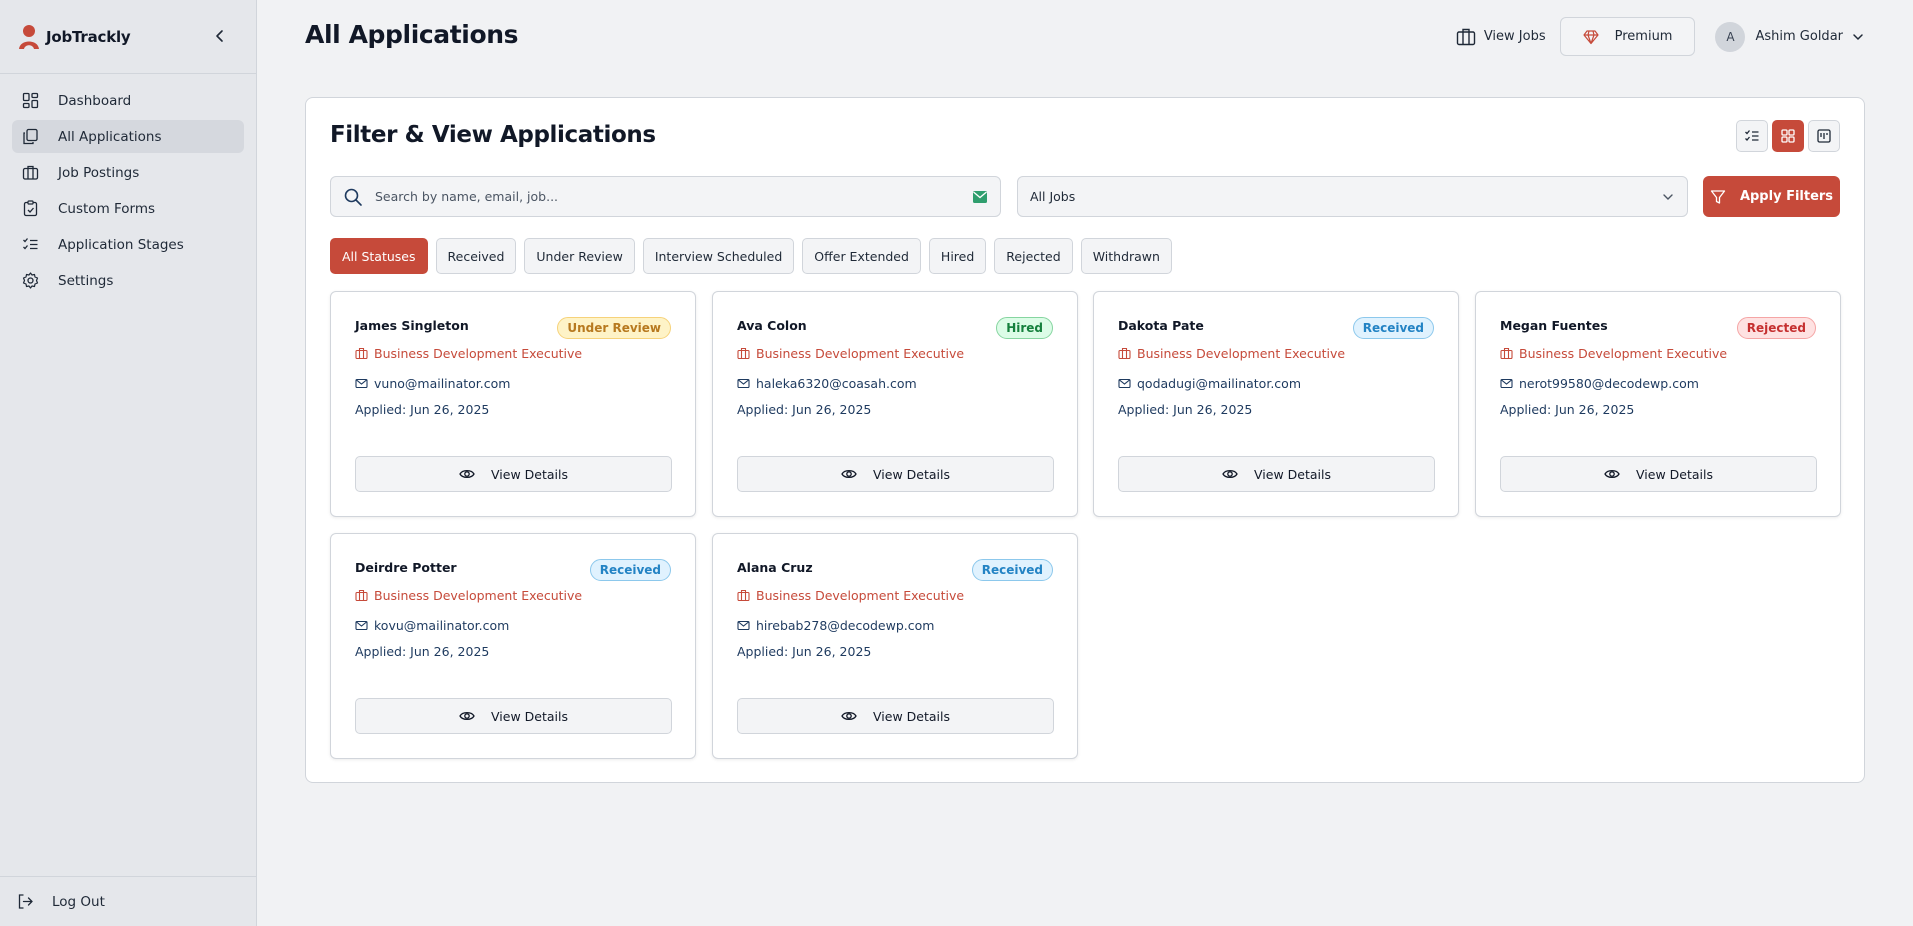 This screenshot has width=1913, height=926. Describe the element at coordinates (957, 256) in the screenshot. I see `tab-hired: Hired` at that location.